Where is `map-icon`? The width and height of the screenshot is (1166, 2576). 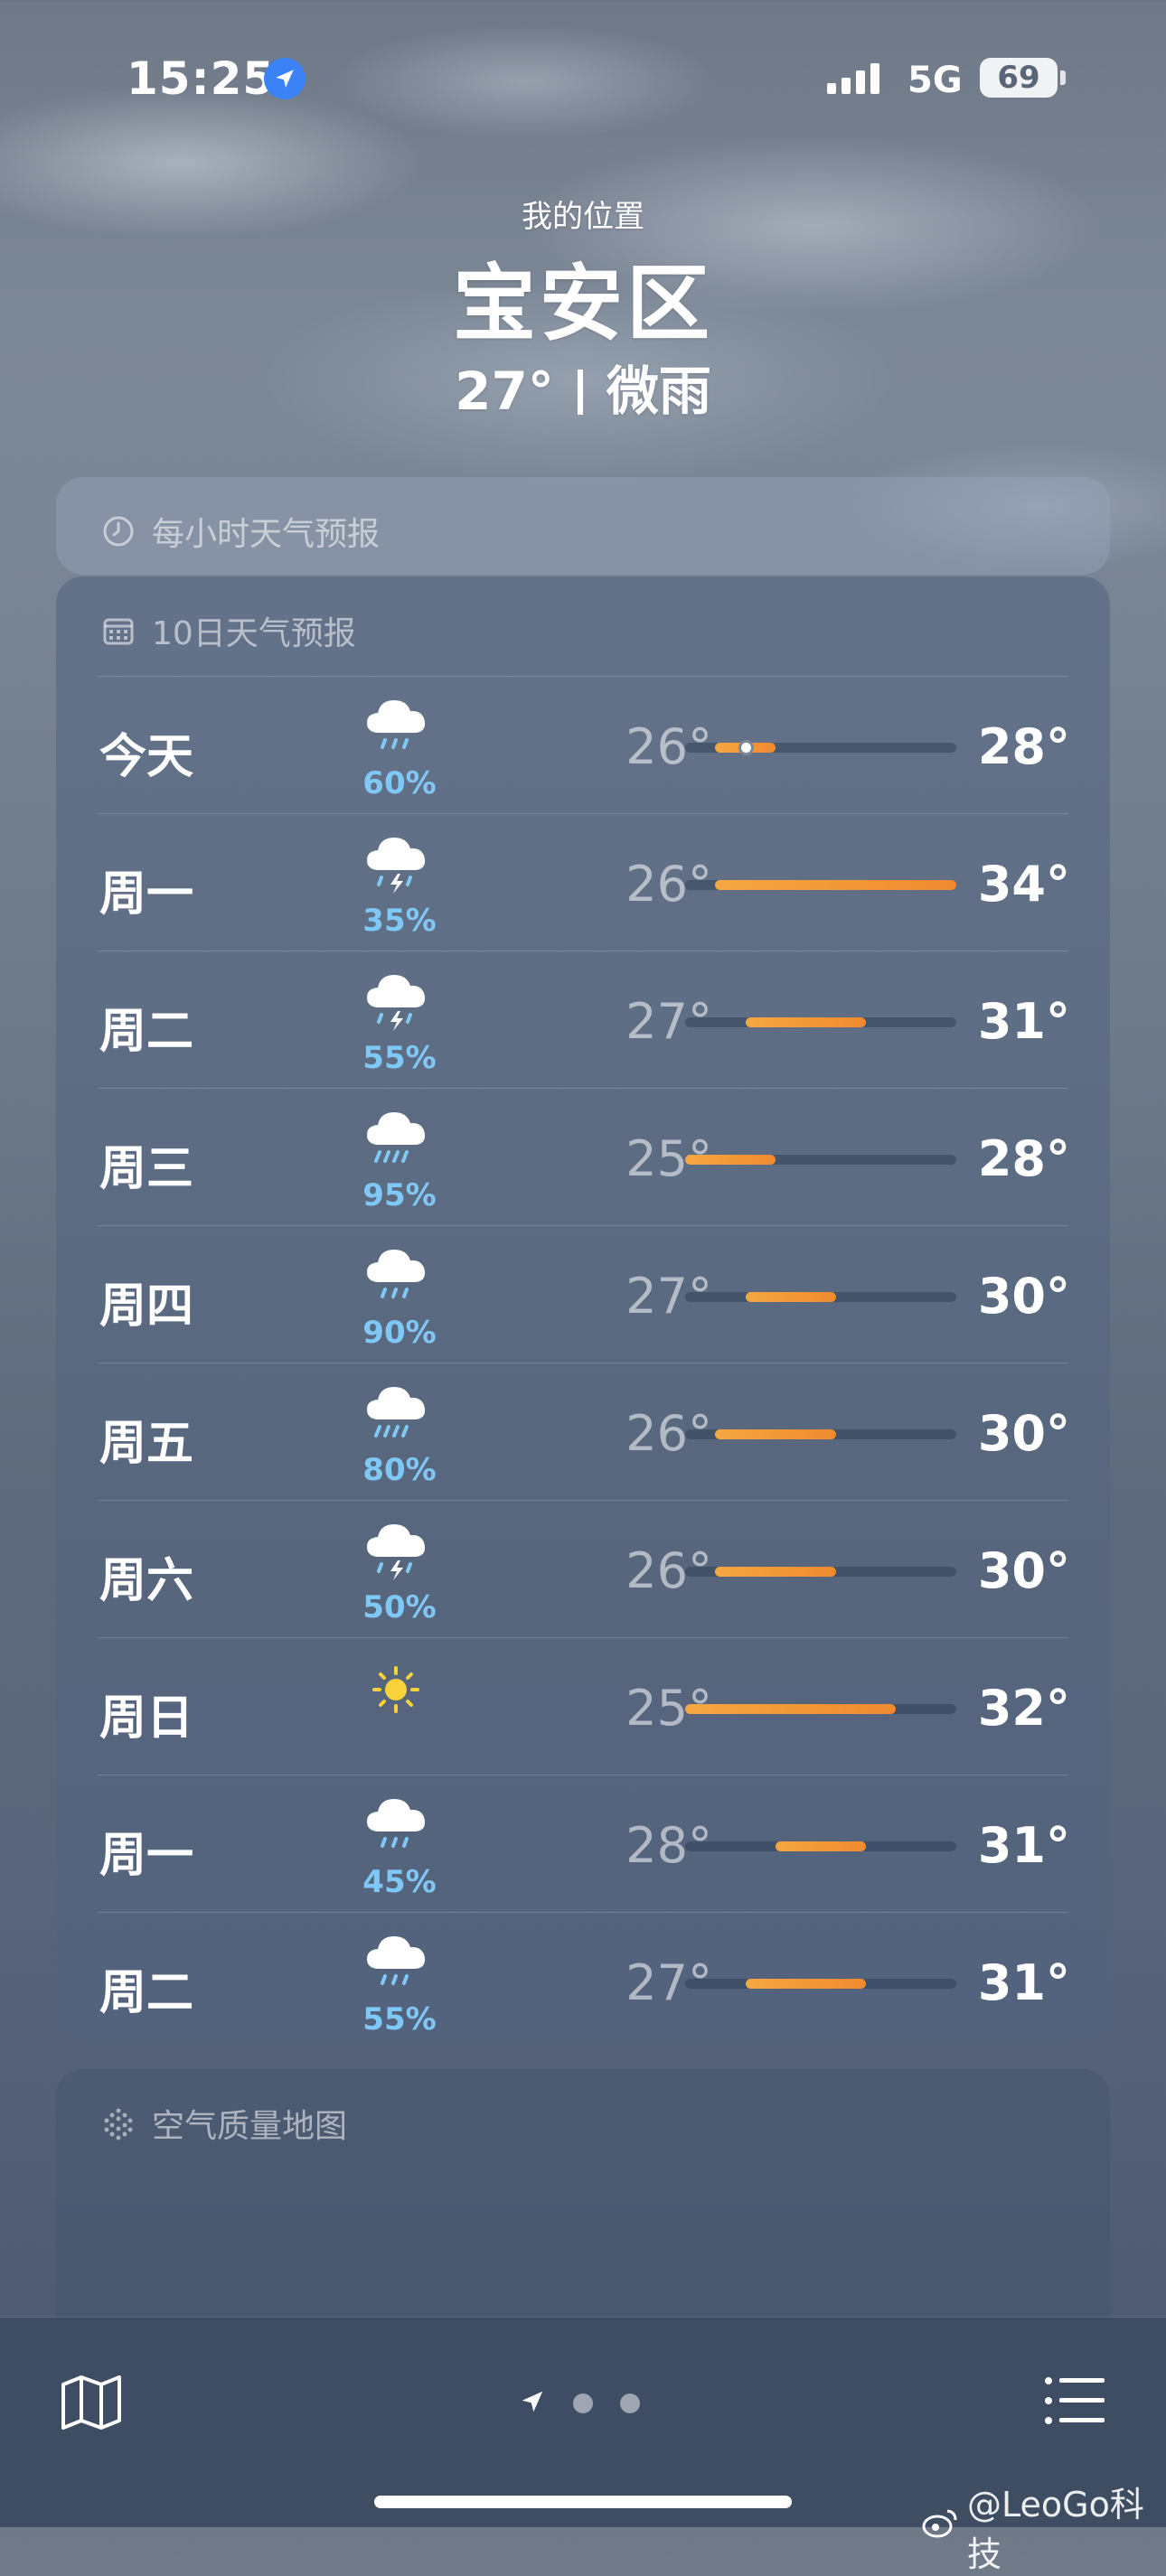
map-icon is located at coordinates (92, 2402).